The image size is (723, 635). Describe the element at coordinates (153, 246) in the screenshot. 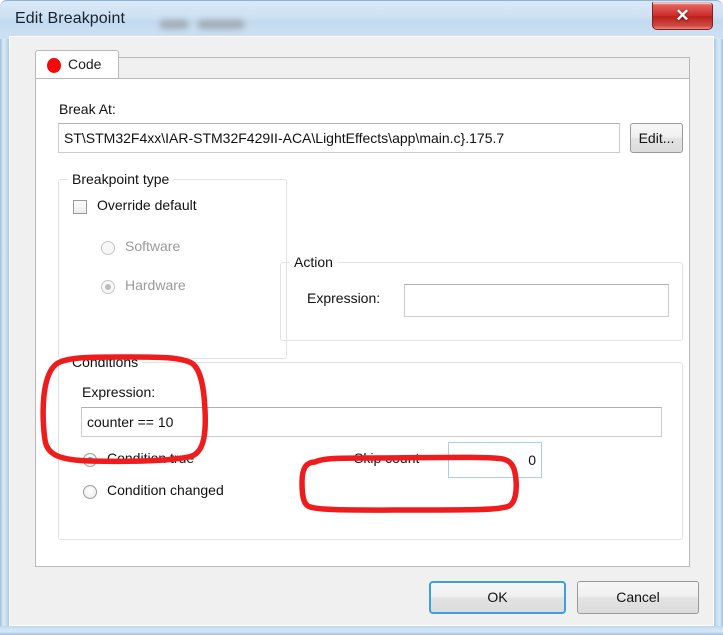

I see `radio-software-label: Software` at that location.